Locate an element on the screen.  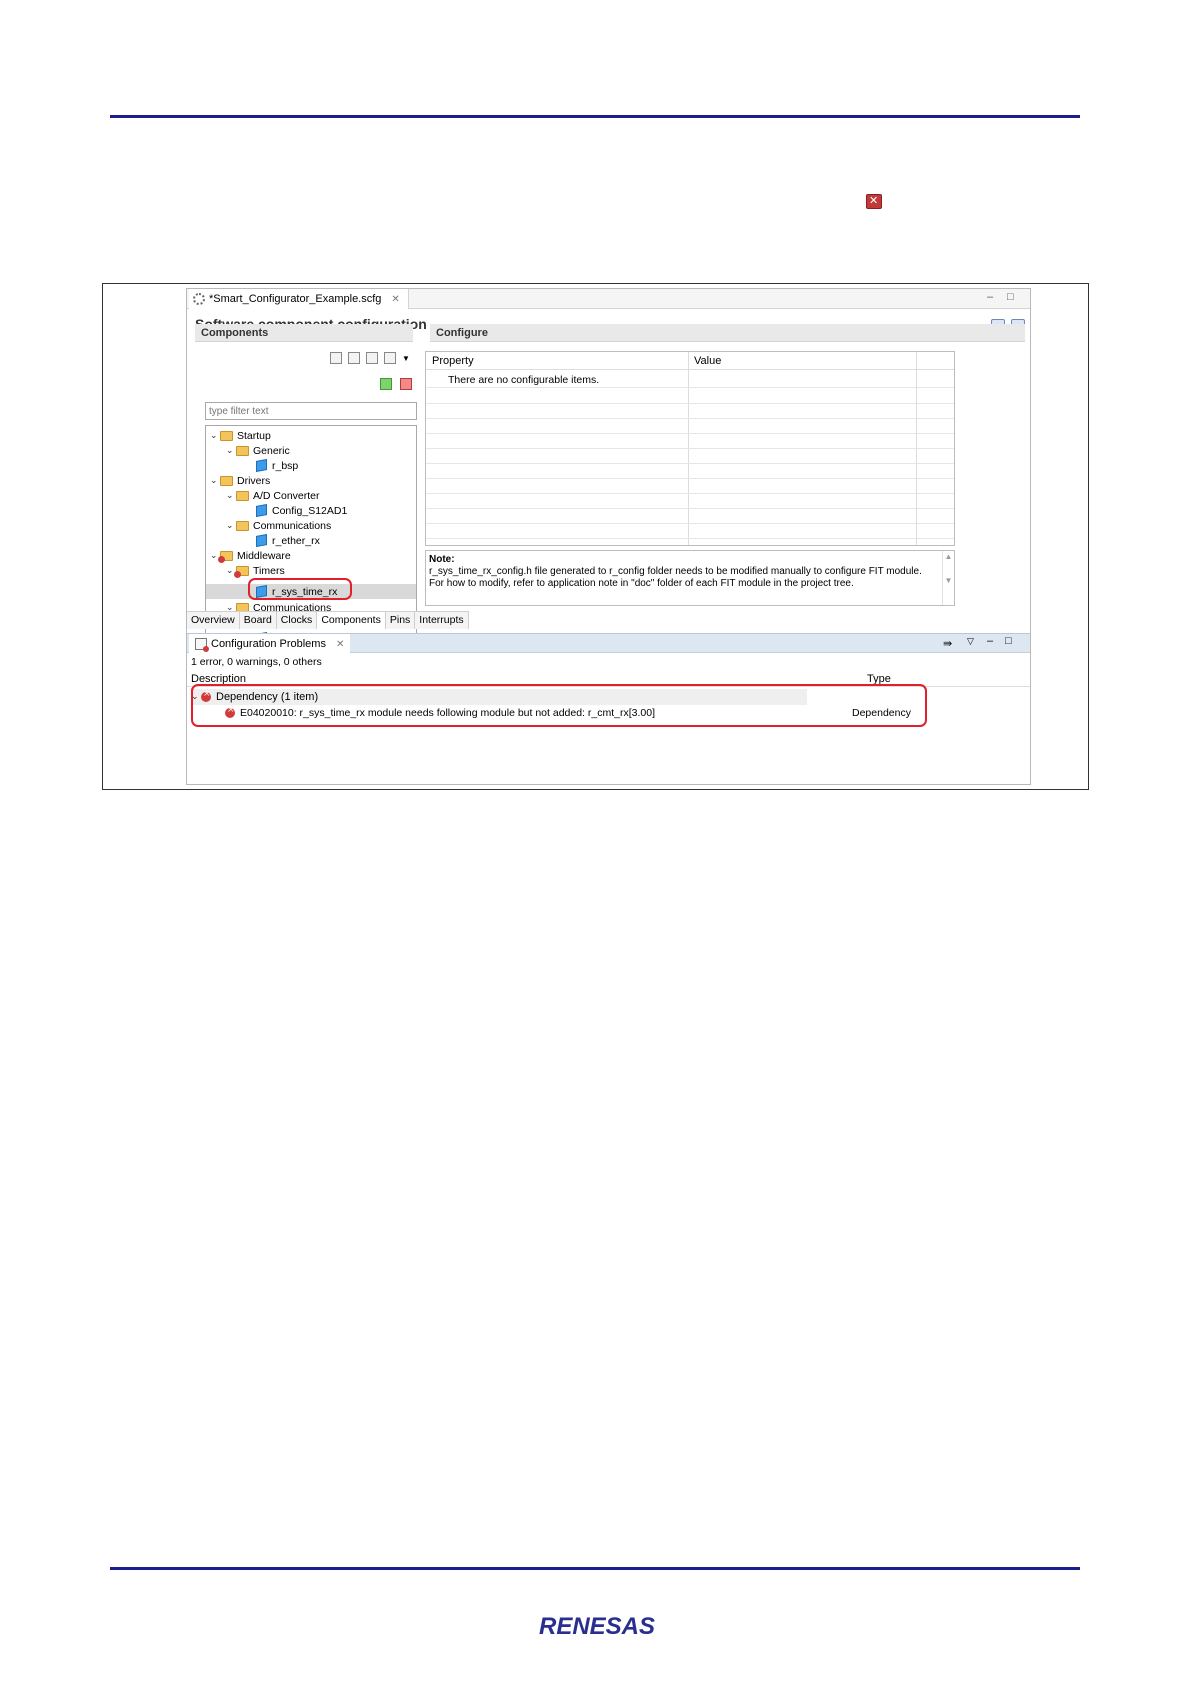
components-toolbar: ▼ is located at coordinates (370, 358).